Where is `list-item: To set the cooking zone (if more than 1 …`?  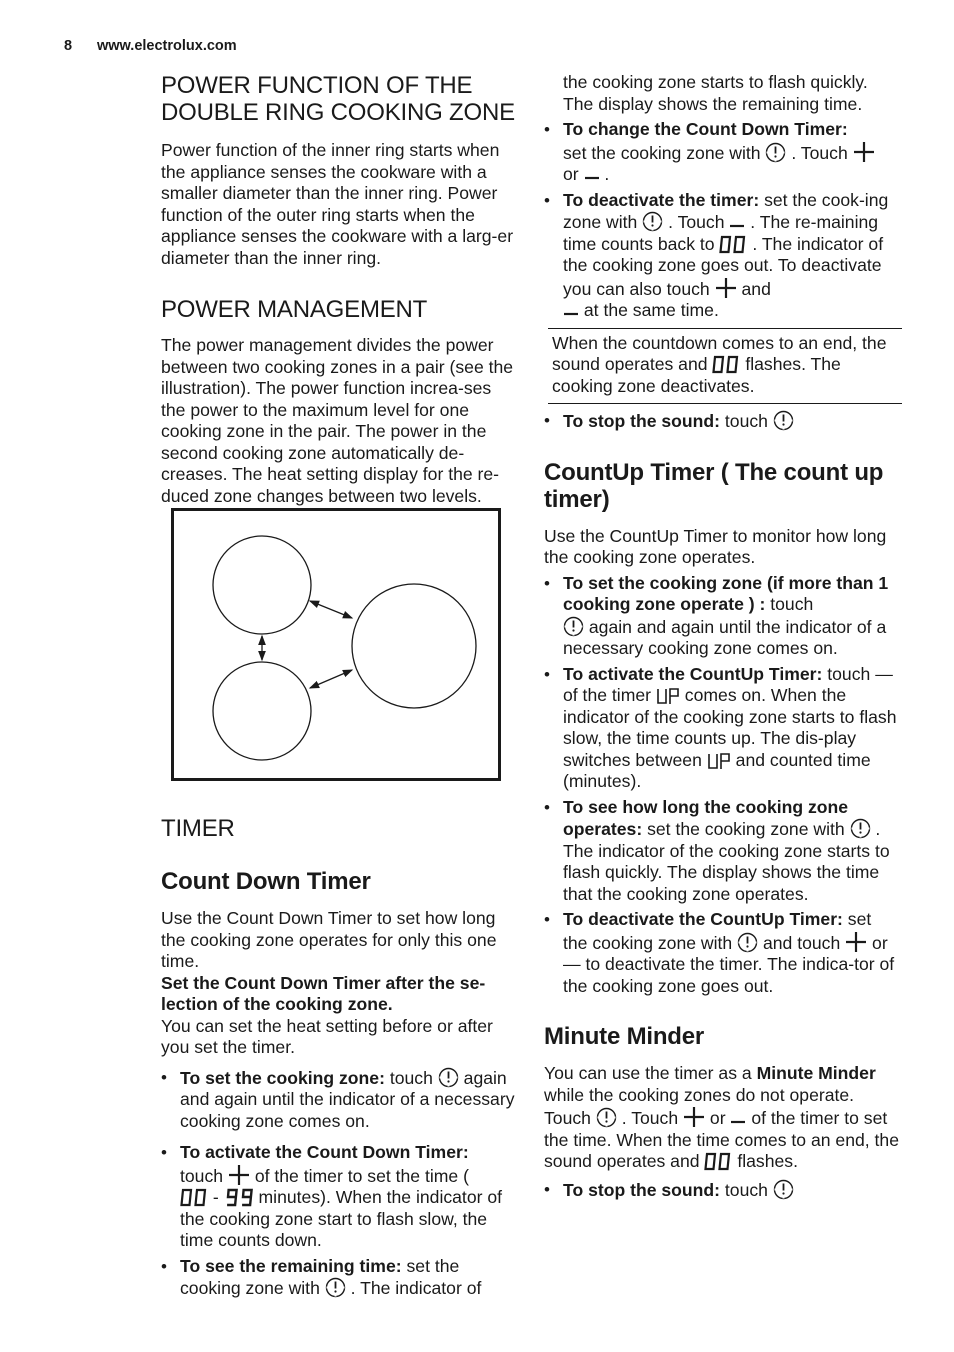
list-item: To set the cooking zone (if more than 1 … is located at coordinates (721, 616).